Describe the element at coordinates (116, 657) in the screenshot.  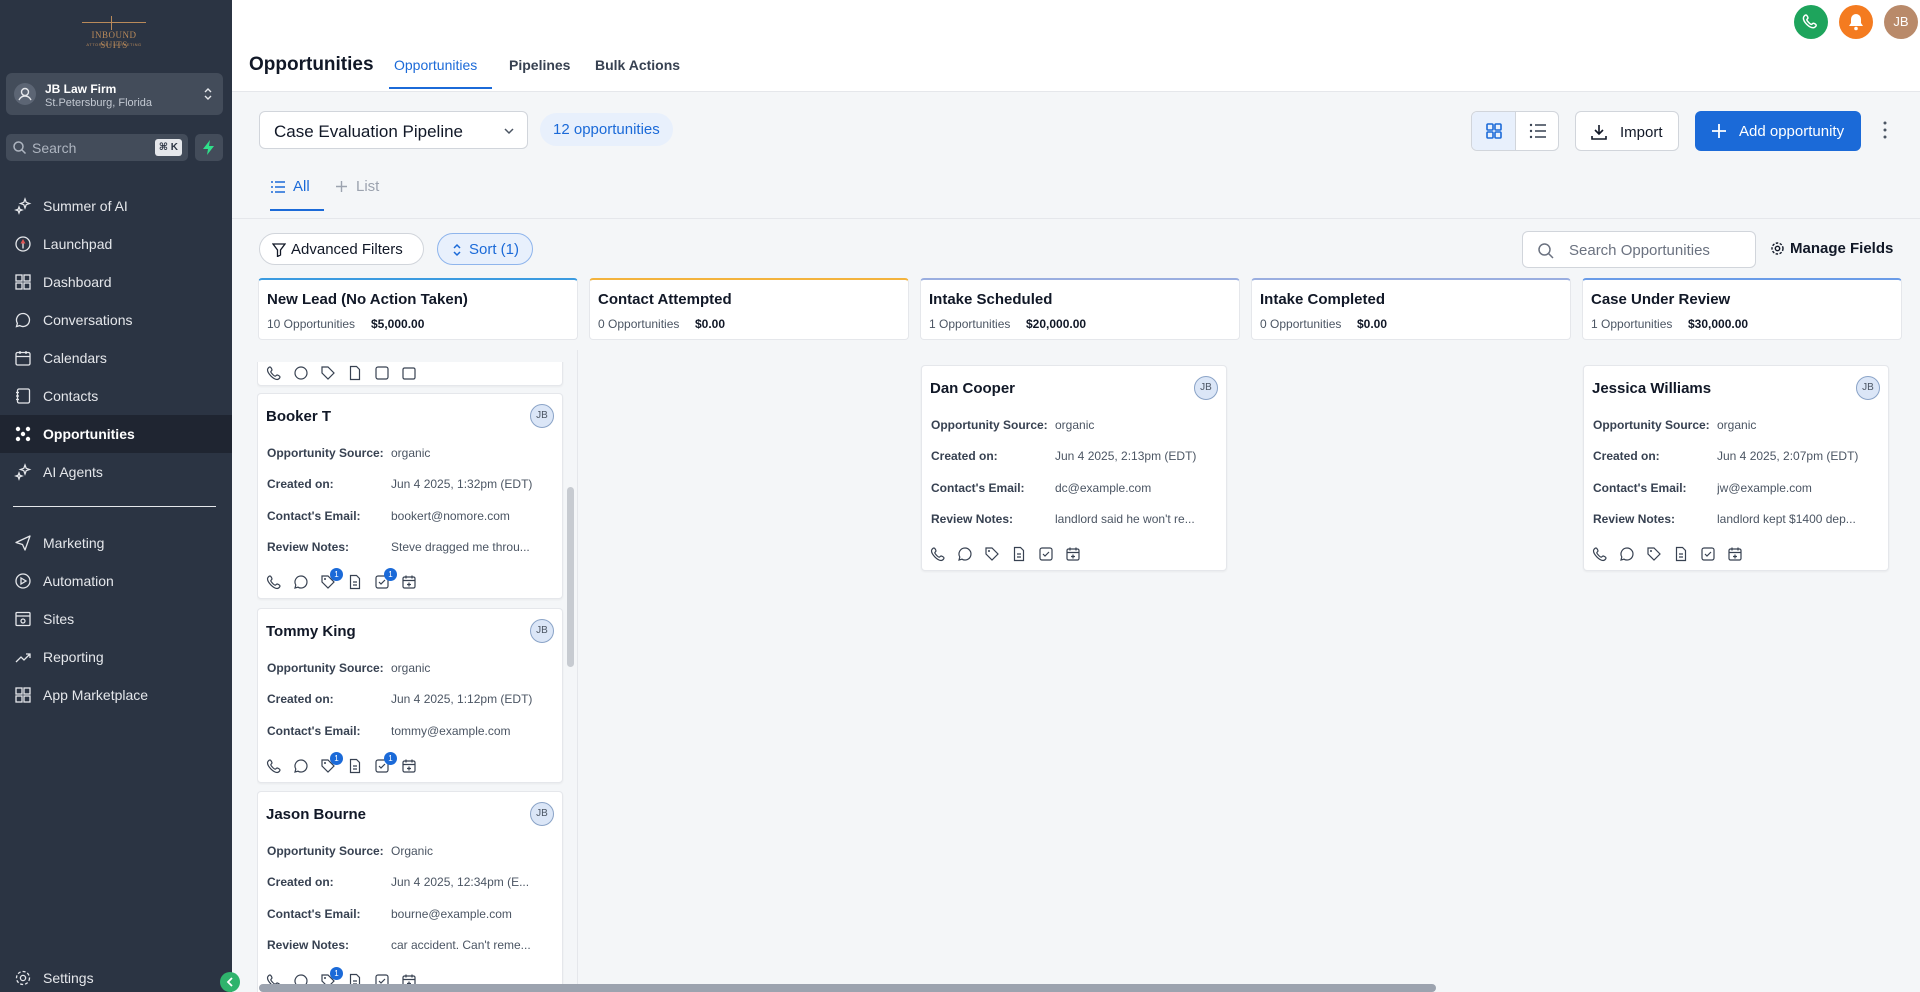
I see `sidebar-item-reporting: Reporting` at that location.